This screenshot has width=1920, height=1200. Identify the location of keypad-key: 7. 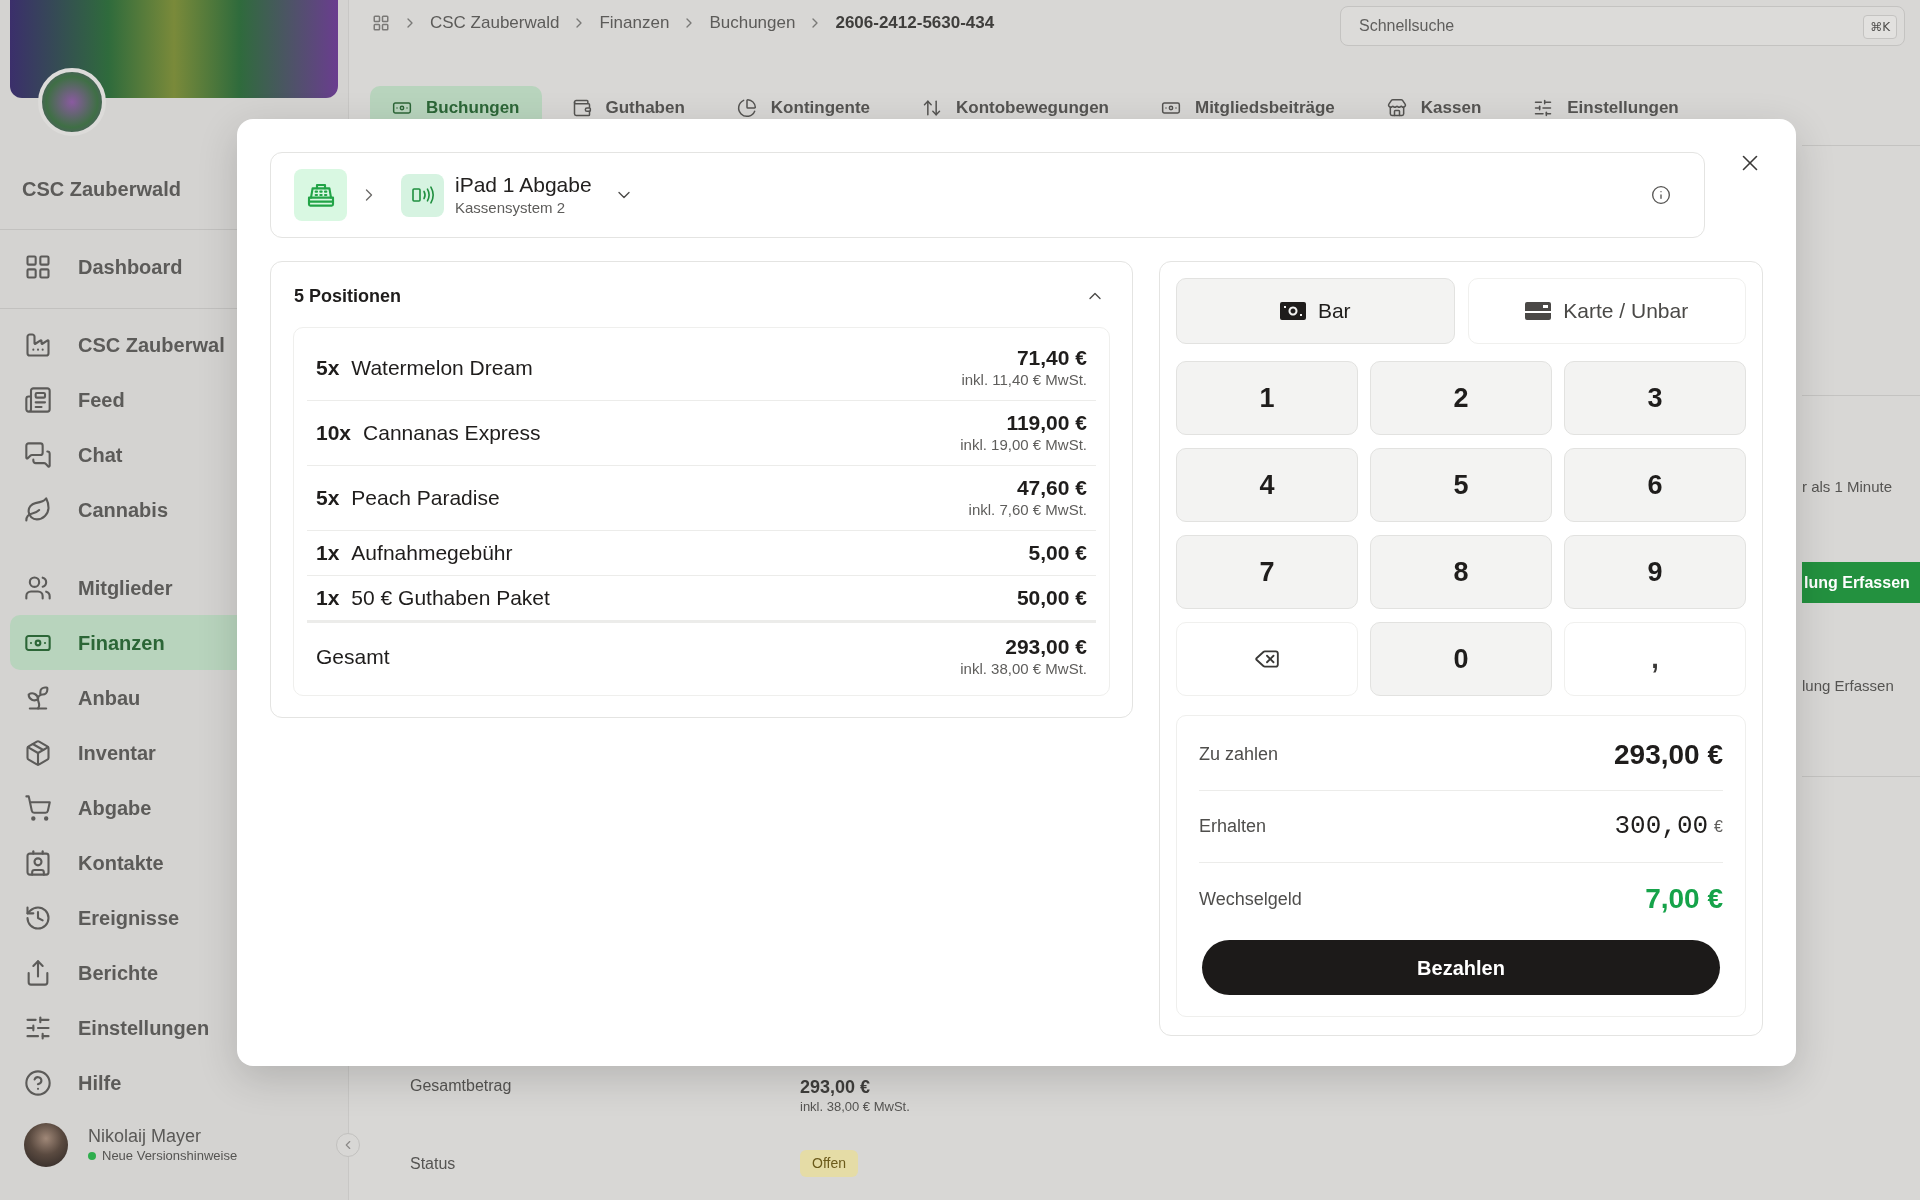
(1267, 572).